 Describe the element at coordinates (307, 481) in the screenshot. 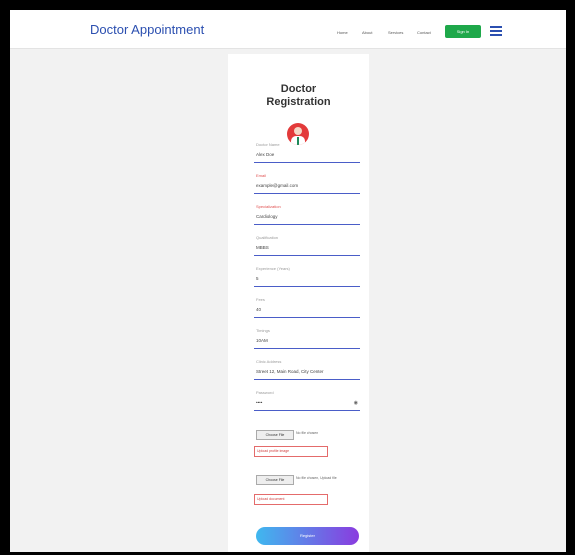

I see `file-upload-2: Choose File No file chosen, Upload file` at that location.